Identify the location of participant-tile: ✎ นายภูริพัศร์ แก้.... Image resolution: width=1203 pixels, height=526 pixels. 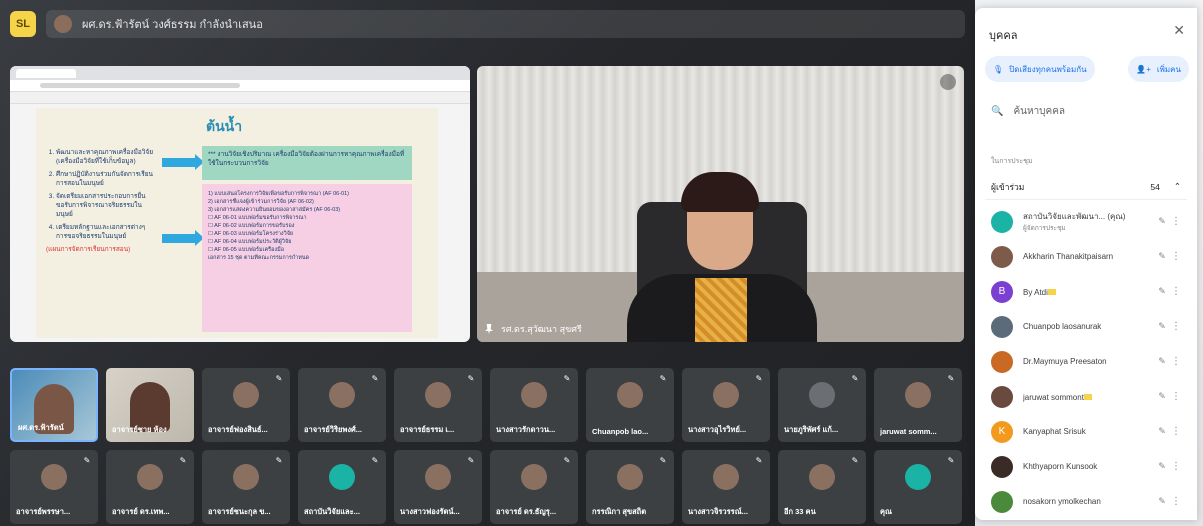
(822, 405).